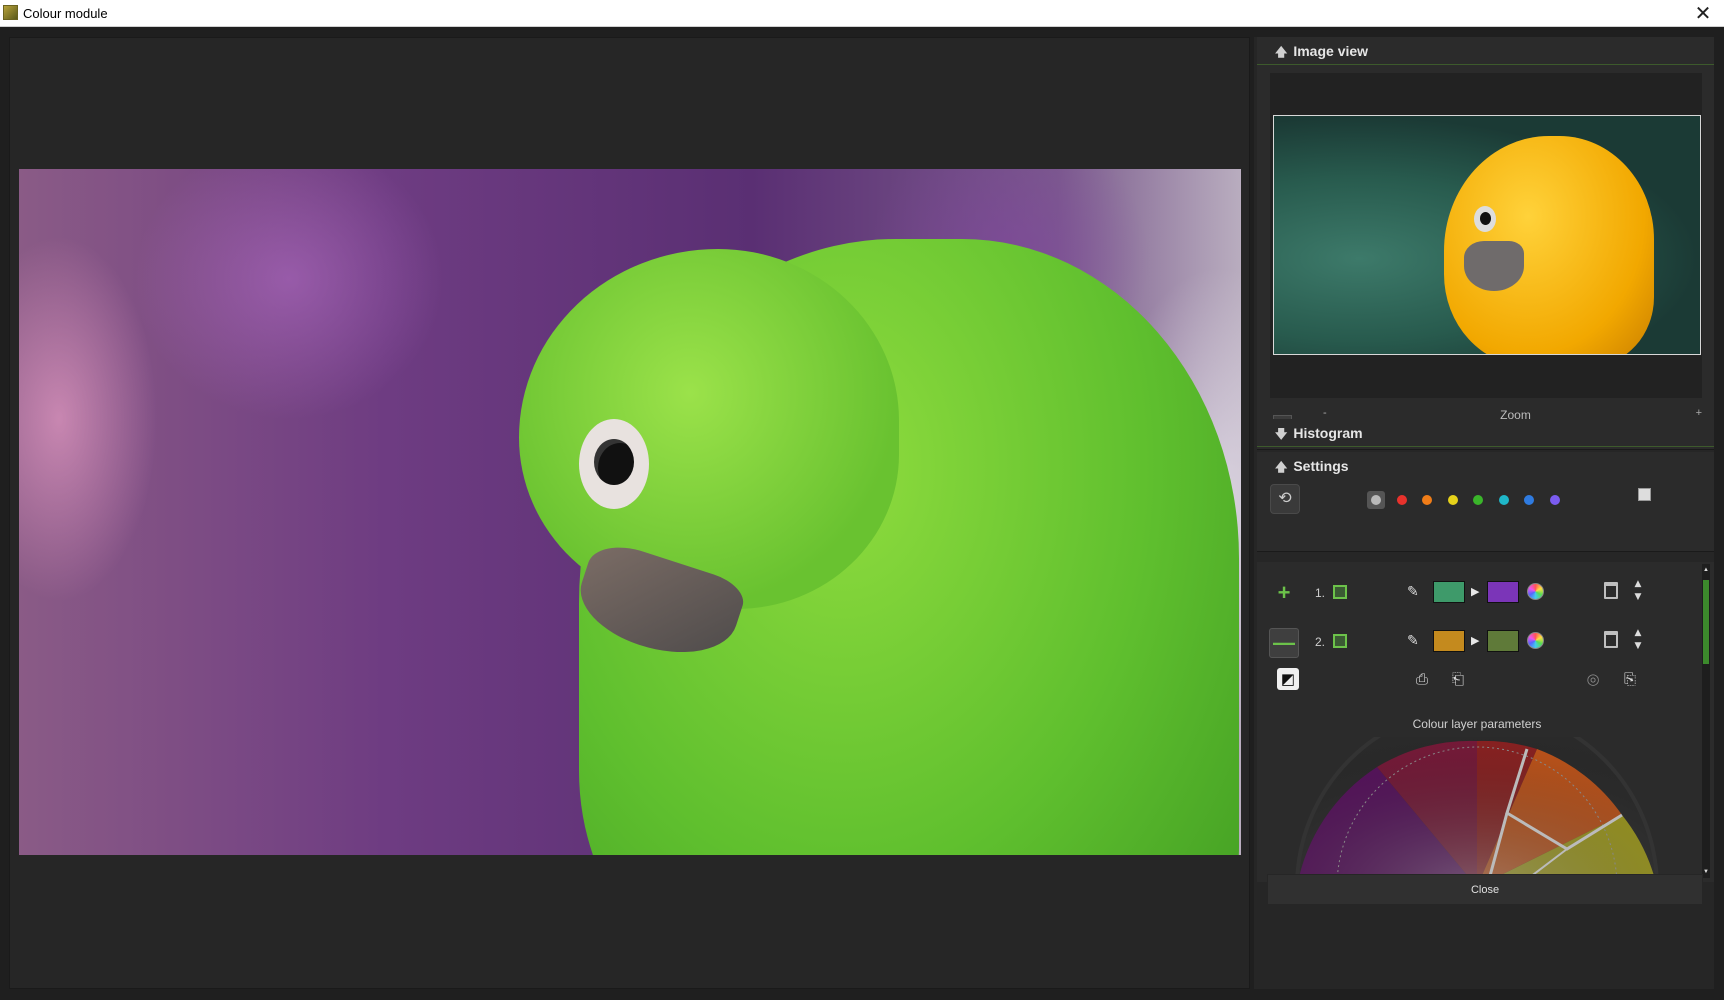 This screenshot has width=1724, height=1000. I want to click on close-button: Close, so click(1485, 889).